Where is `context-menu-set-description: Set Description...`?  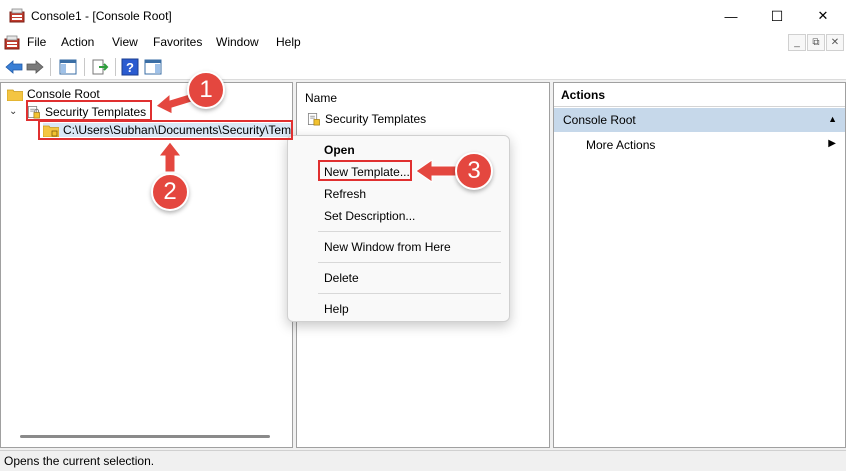 context-menu-set-description: Set Description... is located at coordinates (369, 216).